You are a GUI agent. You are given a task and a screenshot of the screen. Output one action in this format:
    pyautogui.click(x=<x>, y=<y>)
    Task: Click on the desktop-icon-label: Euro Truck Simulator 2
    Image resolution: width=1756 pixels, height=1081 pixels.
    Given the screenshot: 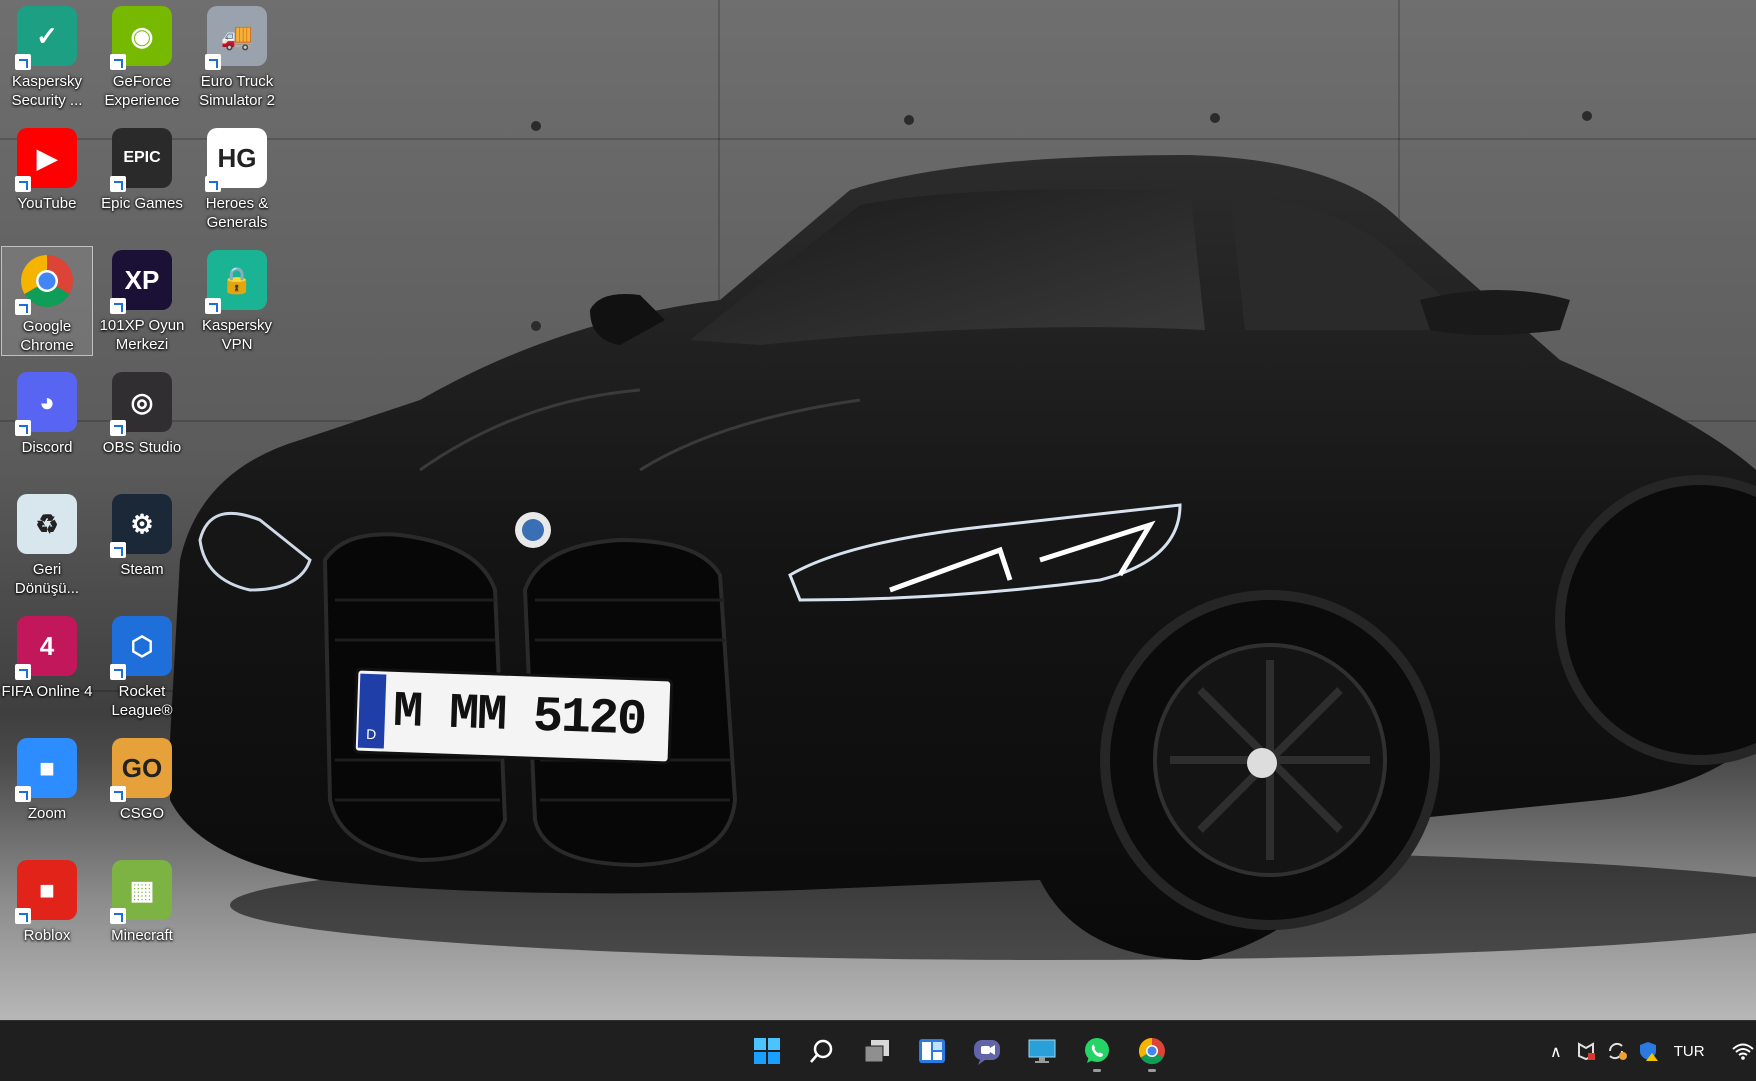 What is the action you would take?
    pyautogui.click(x=237, y=91)
    